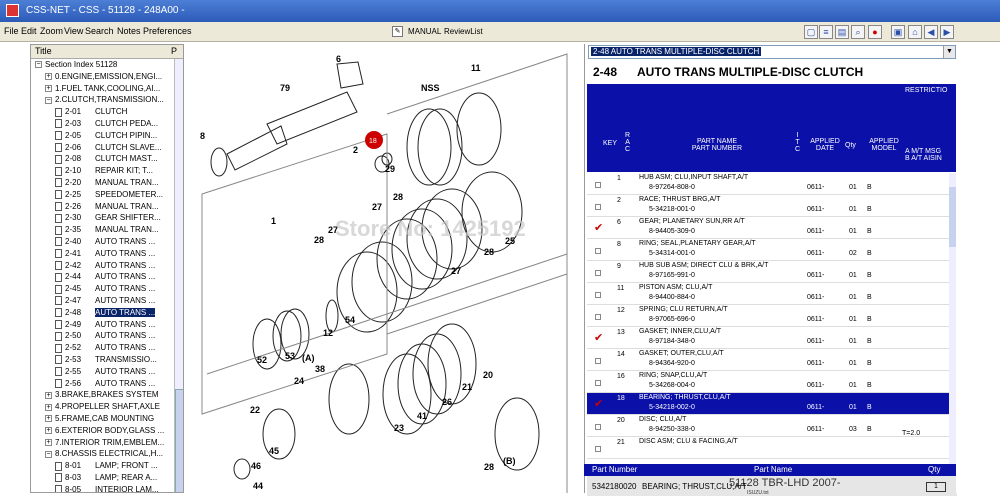 The height and width of the screenshot is (496, 1000). I want to click on callout-label: 53, so click(290, 356).